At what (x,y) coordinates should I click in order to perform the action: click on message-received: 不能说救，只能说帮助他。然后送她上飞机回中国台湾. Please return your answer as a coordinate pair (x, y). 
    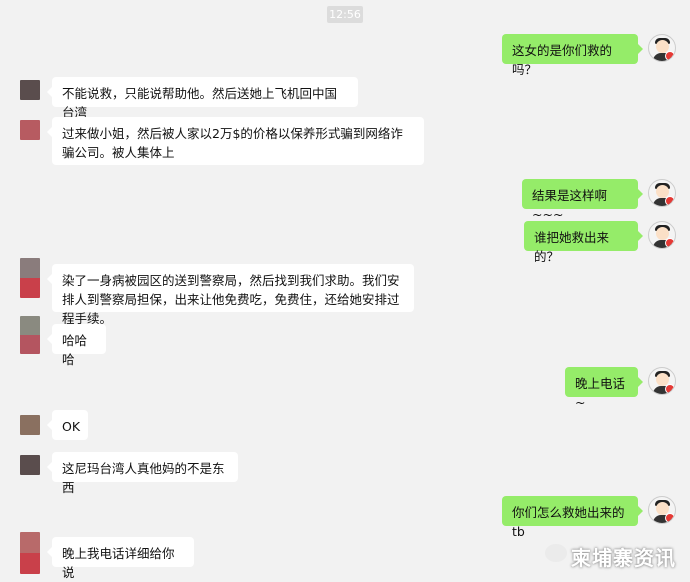
    Looking at the image, I should click on (202, 98).